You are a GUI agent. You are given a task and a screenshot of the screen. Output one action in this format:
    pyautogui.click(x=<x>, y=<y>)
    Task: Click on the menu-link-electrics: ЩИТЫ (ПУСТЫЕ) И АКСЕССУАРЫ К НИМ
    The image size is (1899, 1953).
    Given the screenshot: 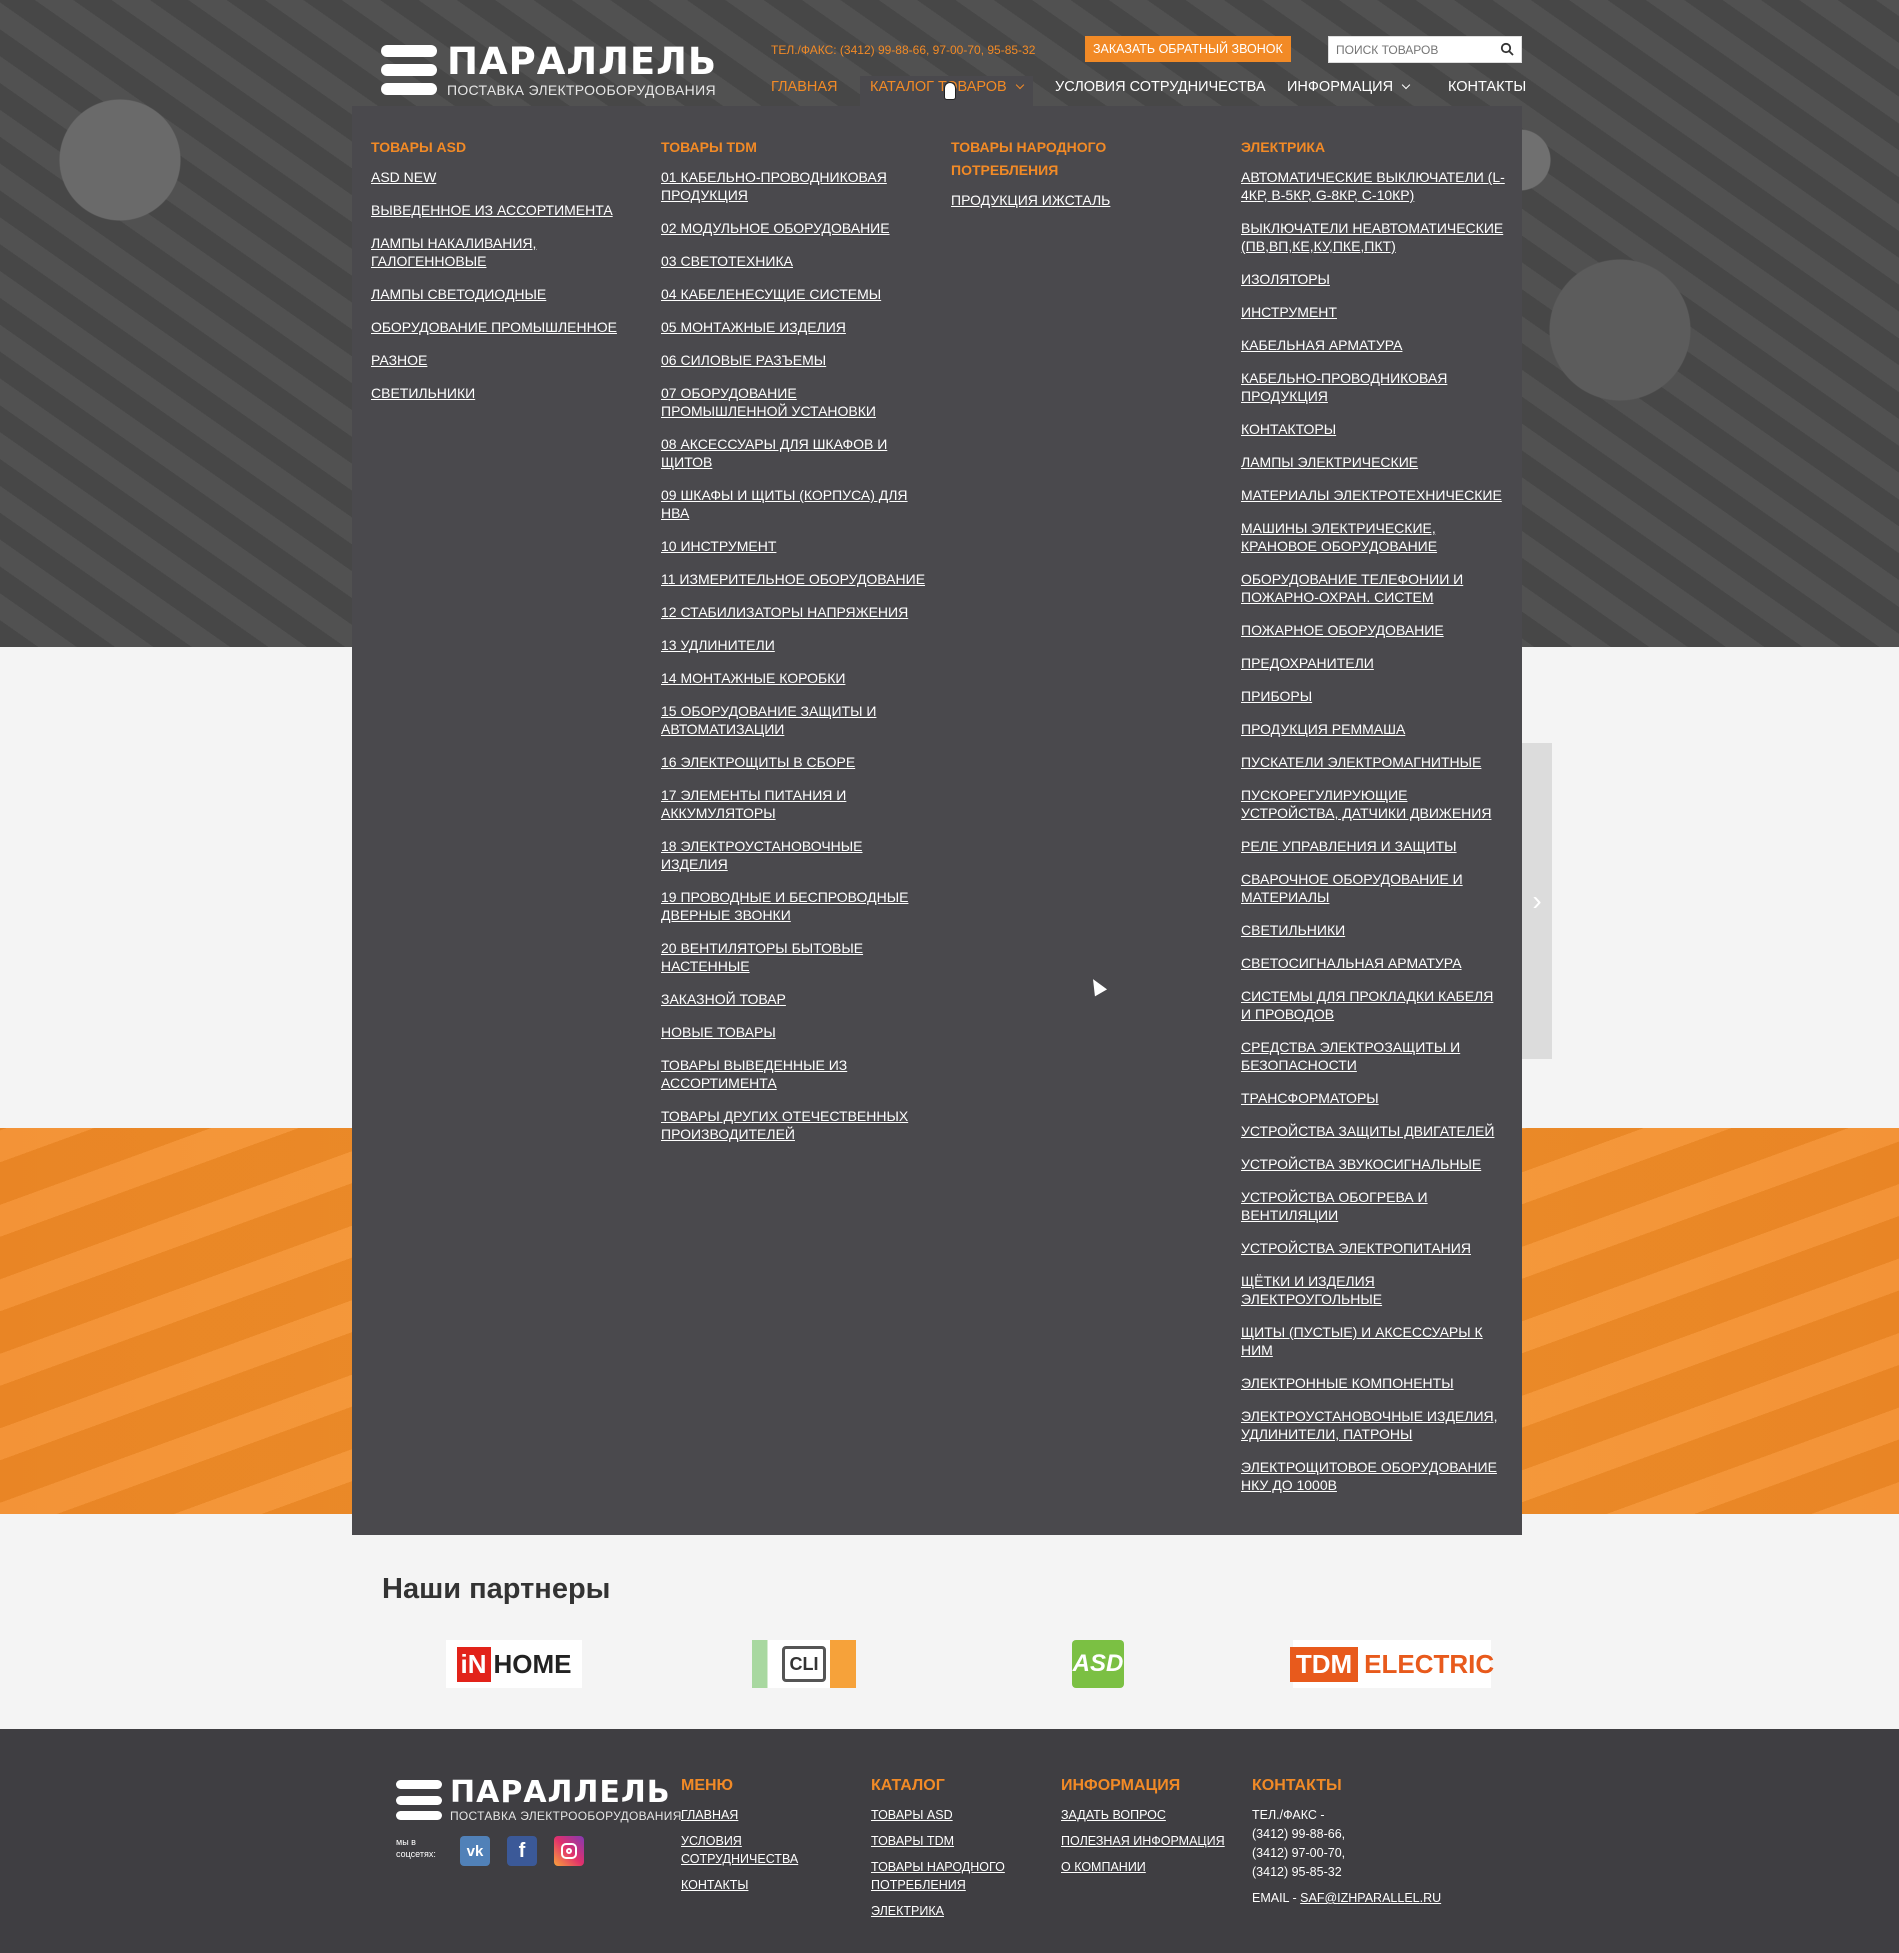 What is the action you would take?
    pyautogui.click(x=1373, y=1341)
    